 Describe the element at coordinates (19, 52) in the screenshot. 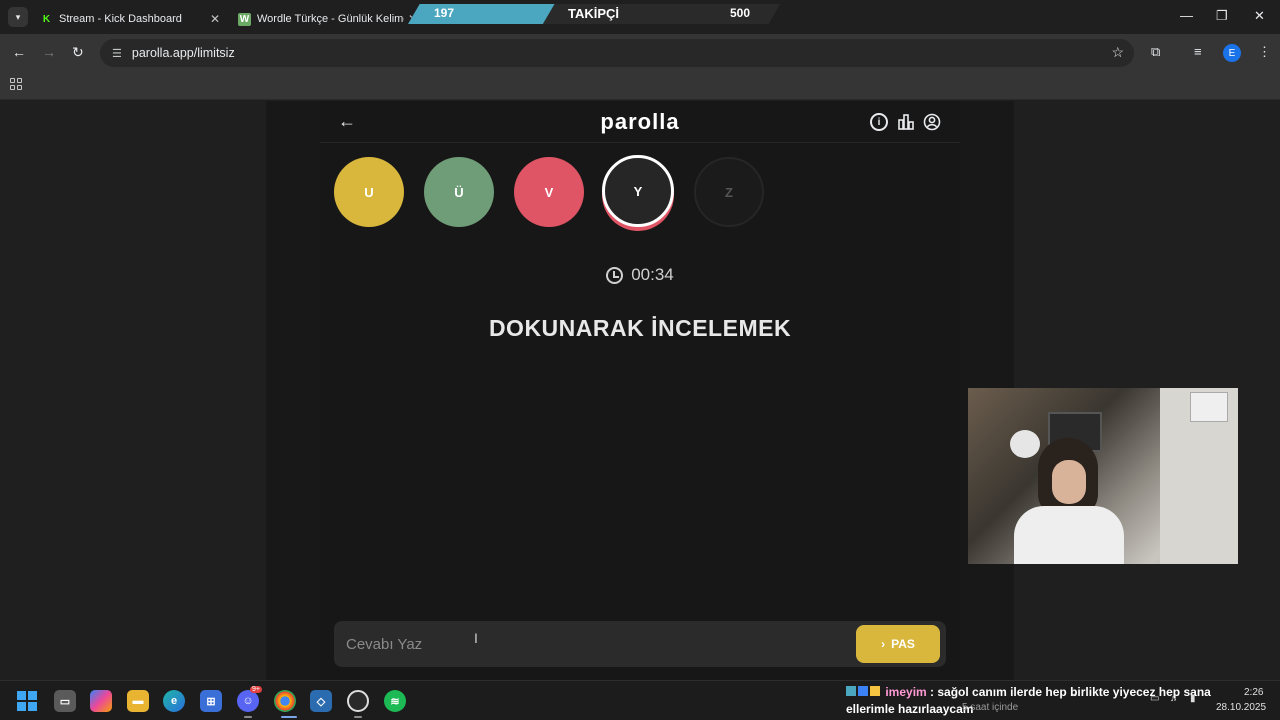

I see `back-button: ←` at that location.